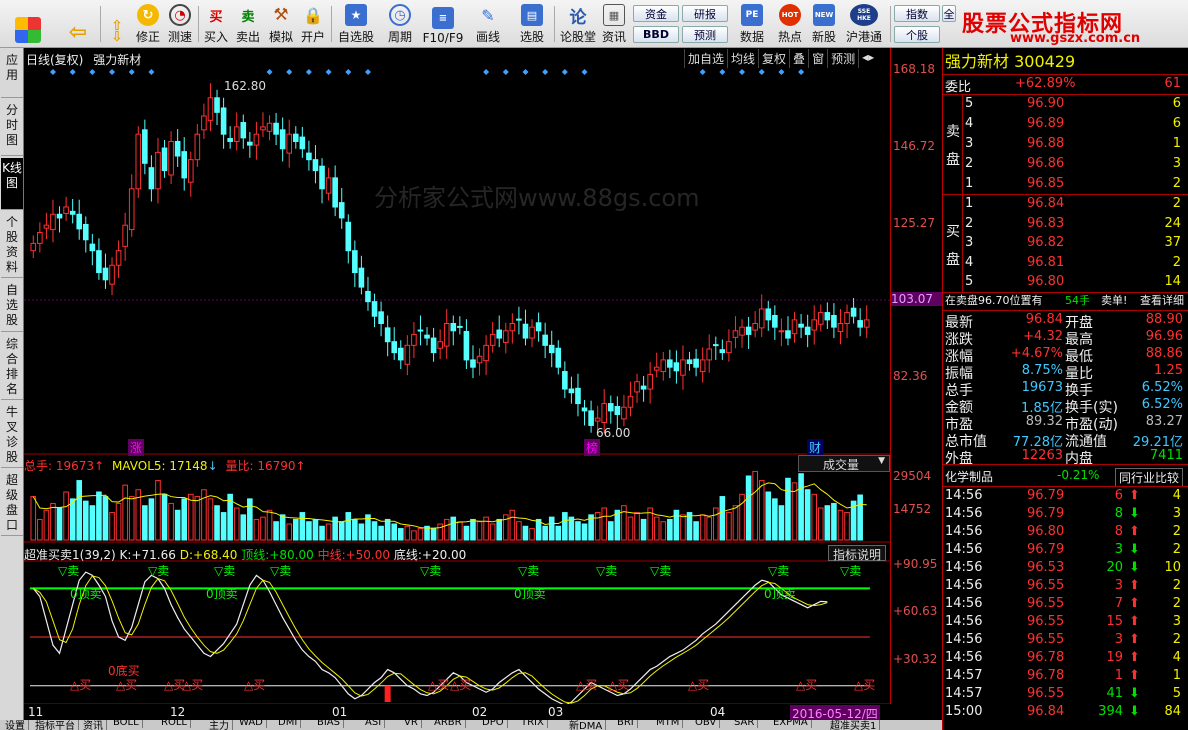 This screenshot has width=1188, height=730. I want to click on bid-price: 96.80, so click(1046, 281).